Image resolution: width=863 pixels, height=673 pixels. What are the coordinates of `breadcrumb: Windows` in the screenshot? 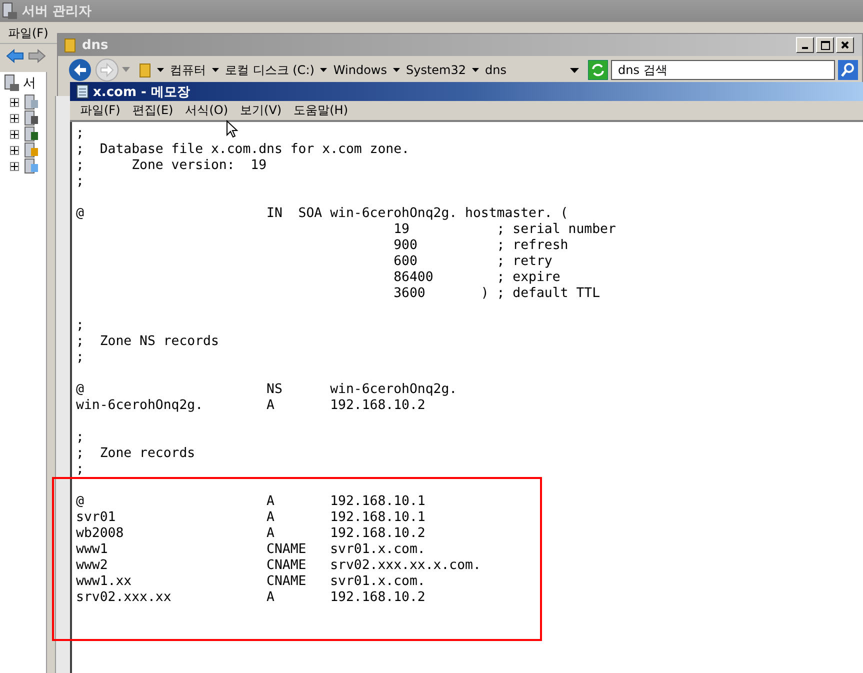 It's located at (360, 70).